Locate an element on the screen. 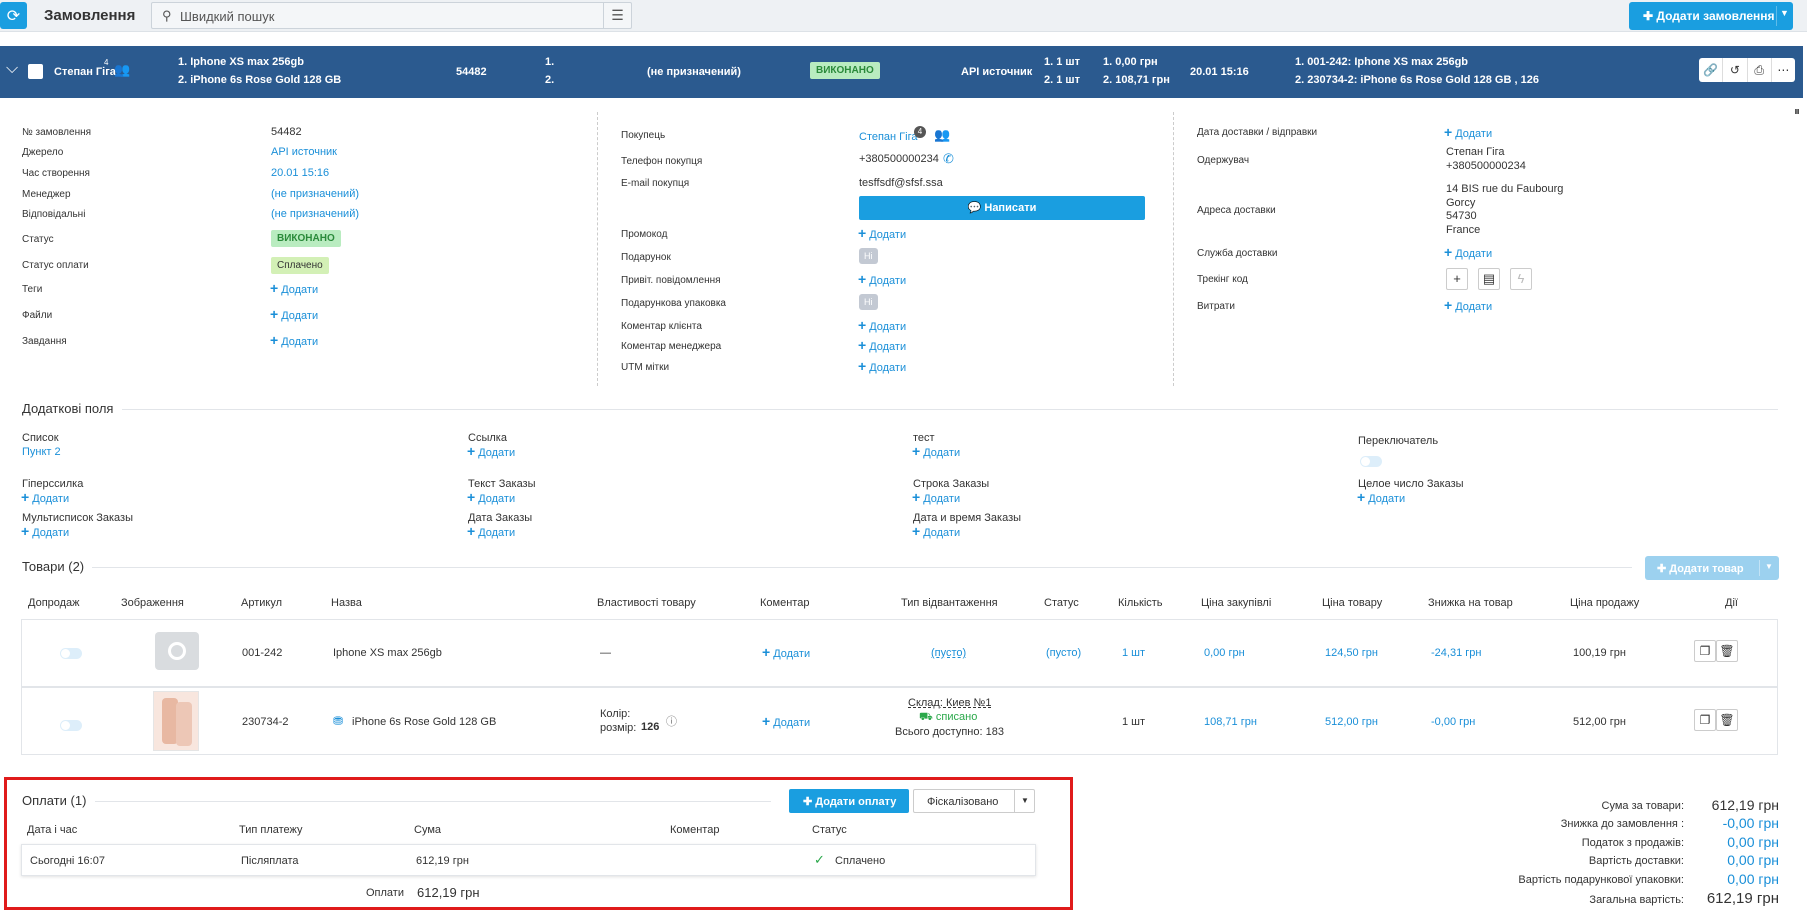  history-icon: ↺ is located at coordinates (1735, 70).